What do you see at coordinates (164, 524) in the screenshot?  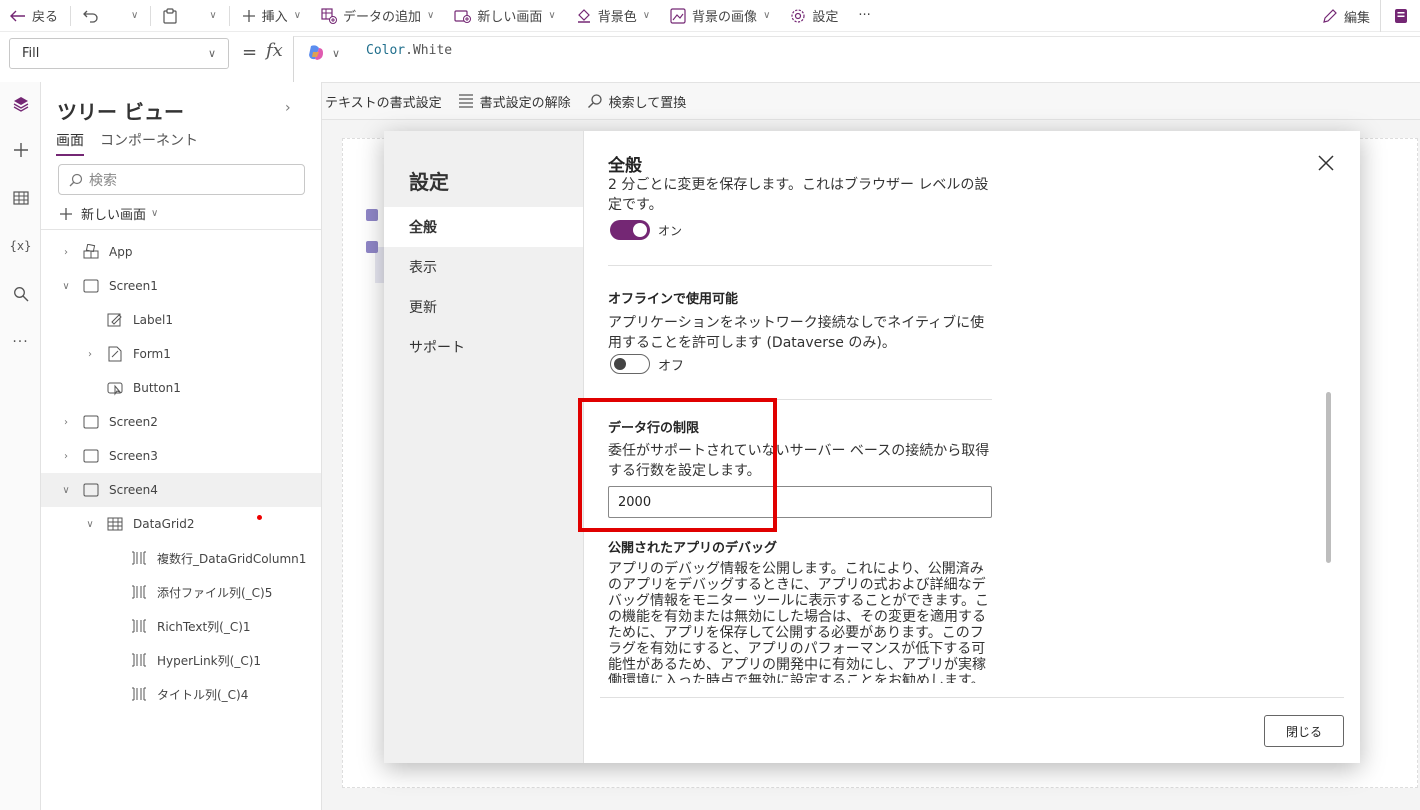 I see `node-label: DataGrid2` at bounding box center [164, 524].